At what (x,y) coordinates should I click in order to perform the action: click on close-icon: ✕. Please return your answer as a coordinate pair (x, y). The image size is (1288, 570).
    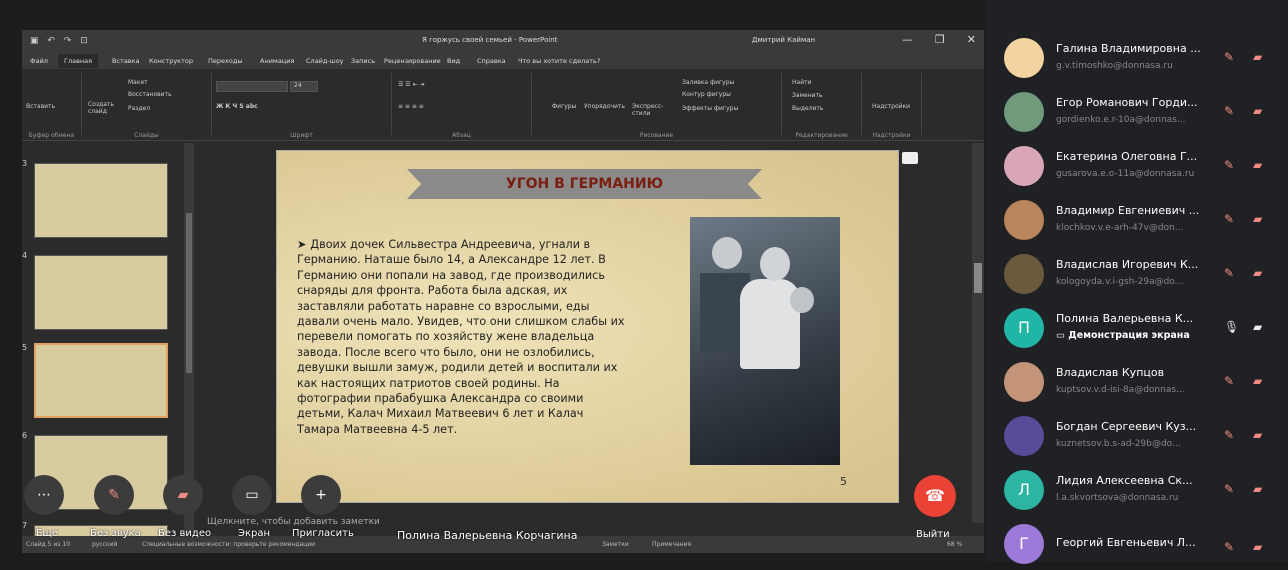
    Looking at the image, I should click on (971, 39).